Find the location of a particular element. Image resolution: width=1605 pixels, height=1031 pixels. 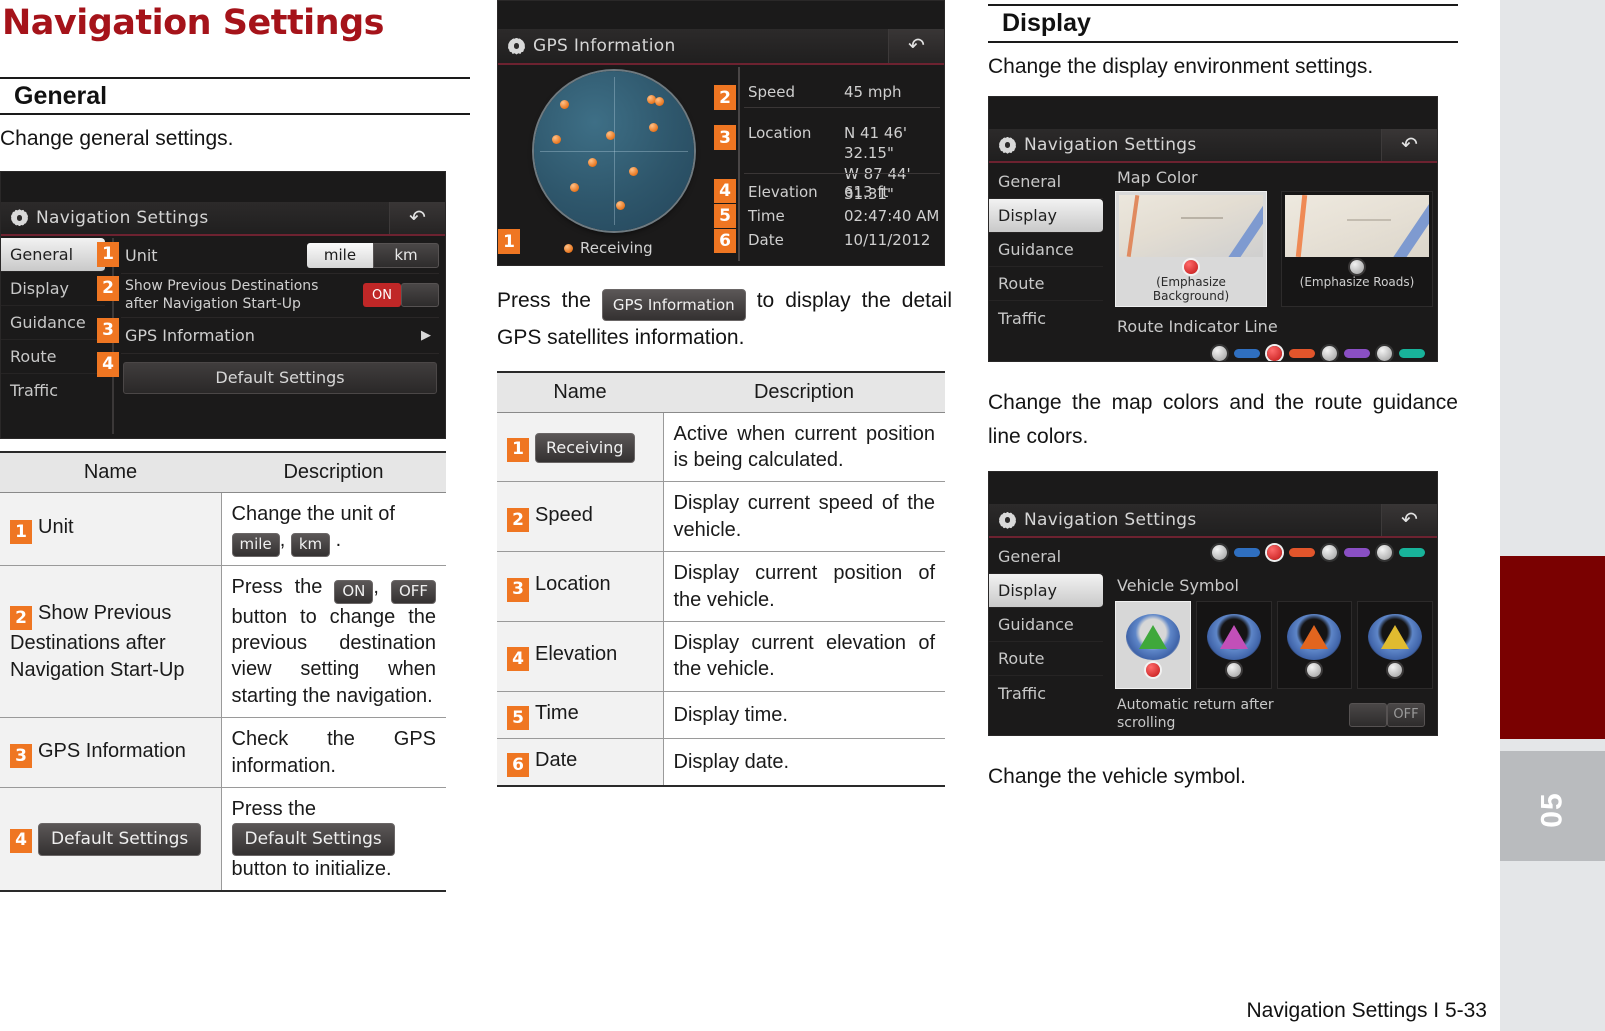

screenshot-title: Navigation Settings is located at coordinates (1110, 145).